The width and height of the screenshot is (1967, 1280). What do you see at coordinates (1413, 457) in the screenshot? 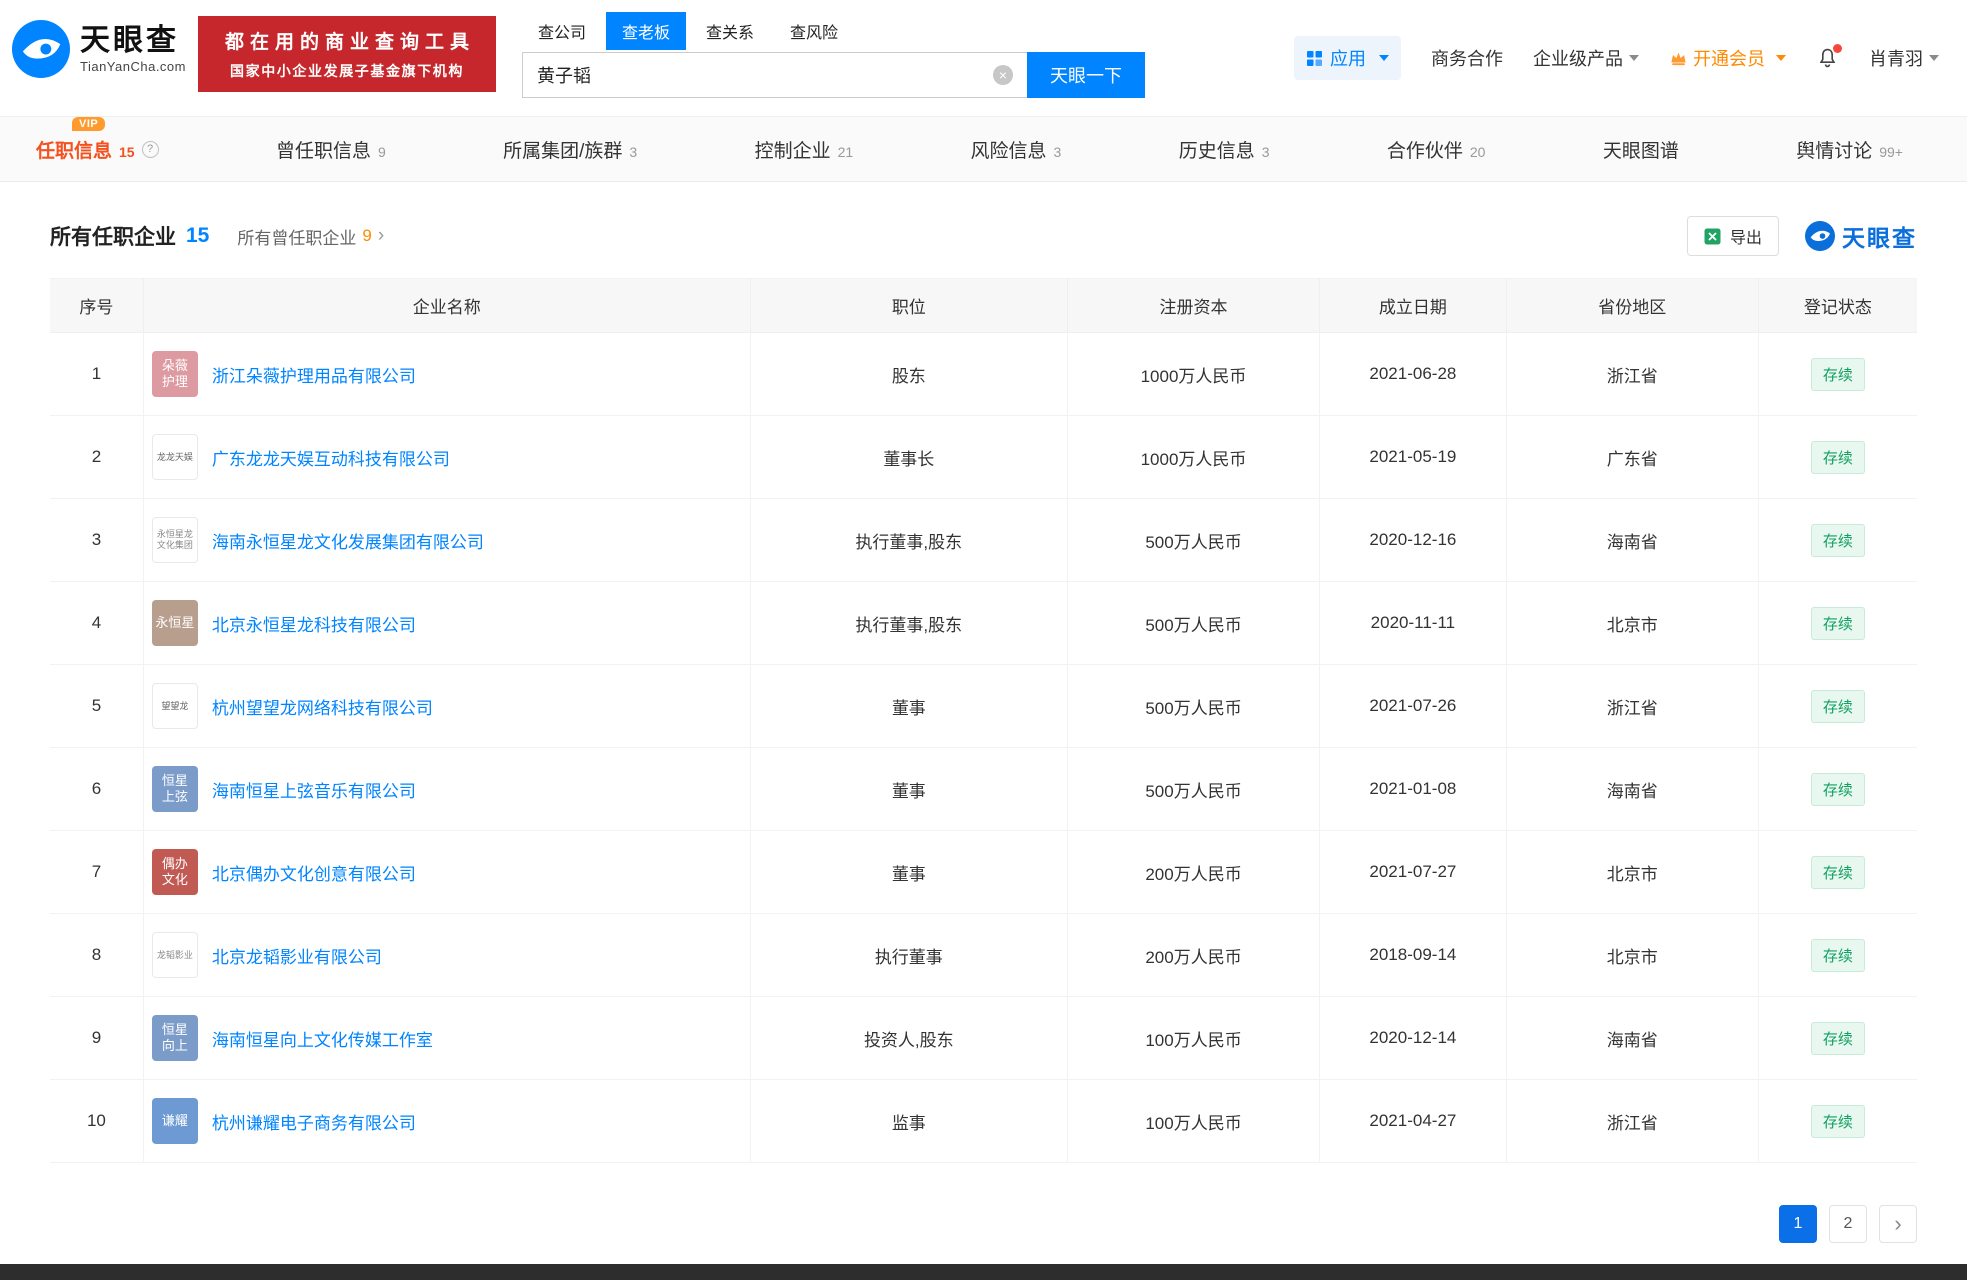
I see `date-cell: 2021-05-19` at bounding box center [1413, 457].